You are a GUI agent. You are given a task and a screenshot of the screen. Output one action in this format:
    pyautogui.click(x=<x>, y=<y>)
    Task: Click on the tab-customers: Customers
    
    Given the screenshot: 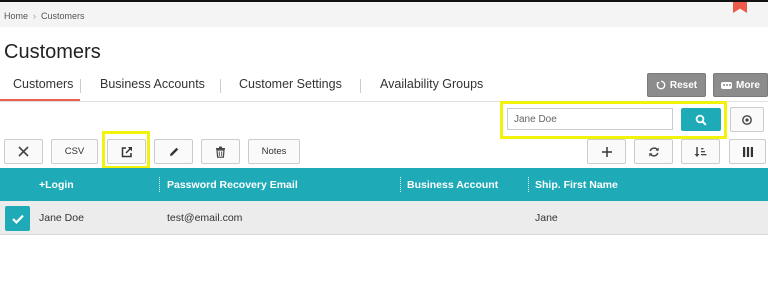 What is the action you would take?
    pyautogui.click(x=40, y=87)
    